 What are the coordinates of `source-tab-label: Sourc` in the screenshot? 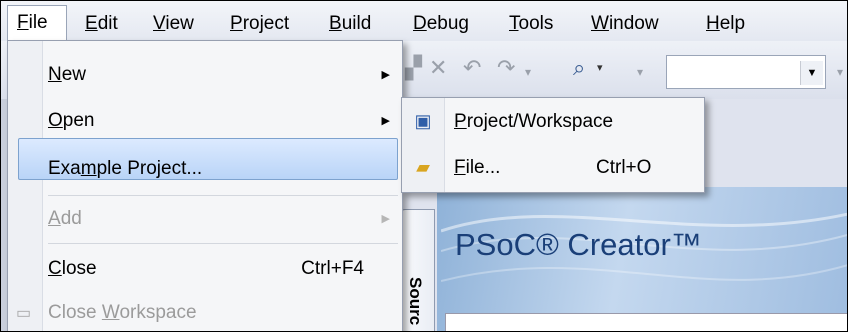 It's located at (415, 301).